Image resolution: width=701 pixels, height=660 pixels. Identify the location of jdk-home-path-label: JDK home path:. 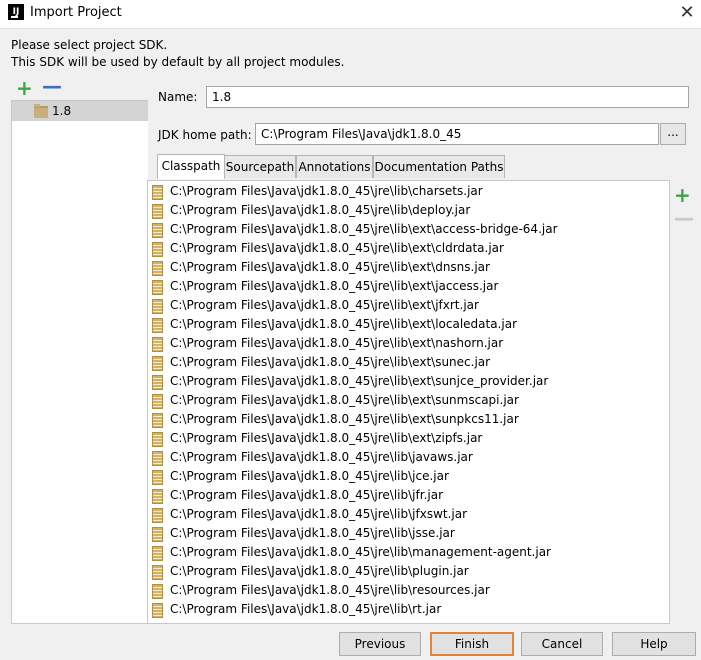
(205, 135).